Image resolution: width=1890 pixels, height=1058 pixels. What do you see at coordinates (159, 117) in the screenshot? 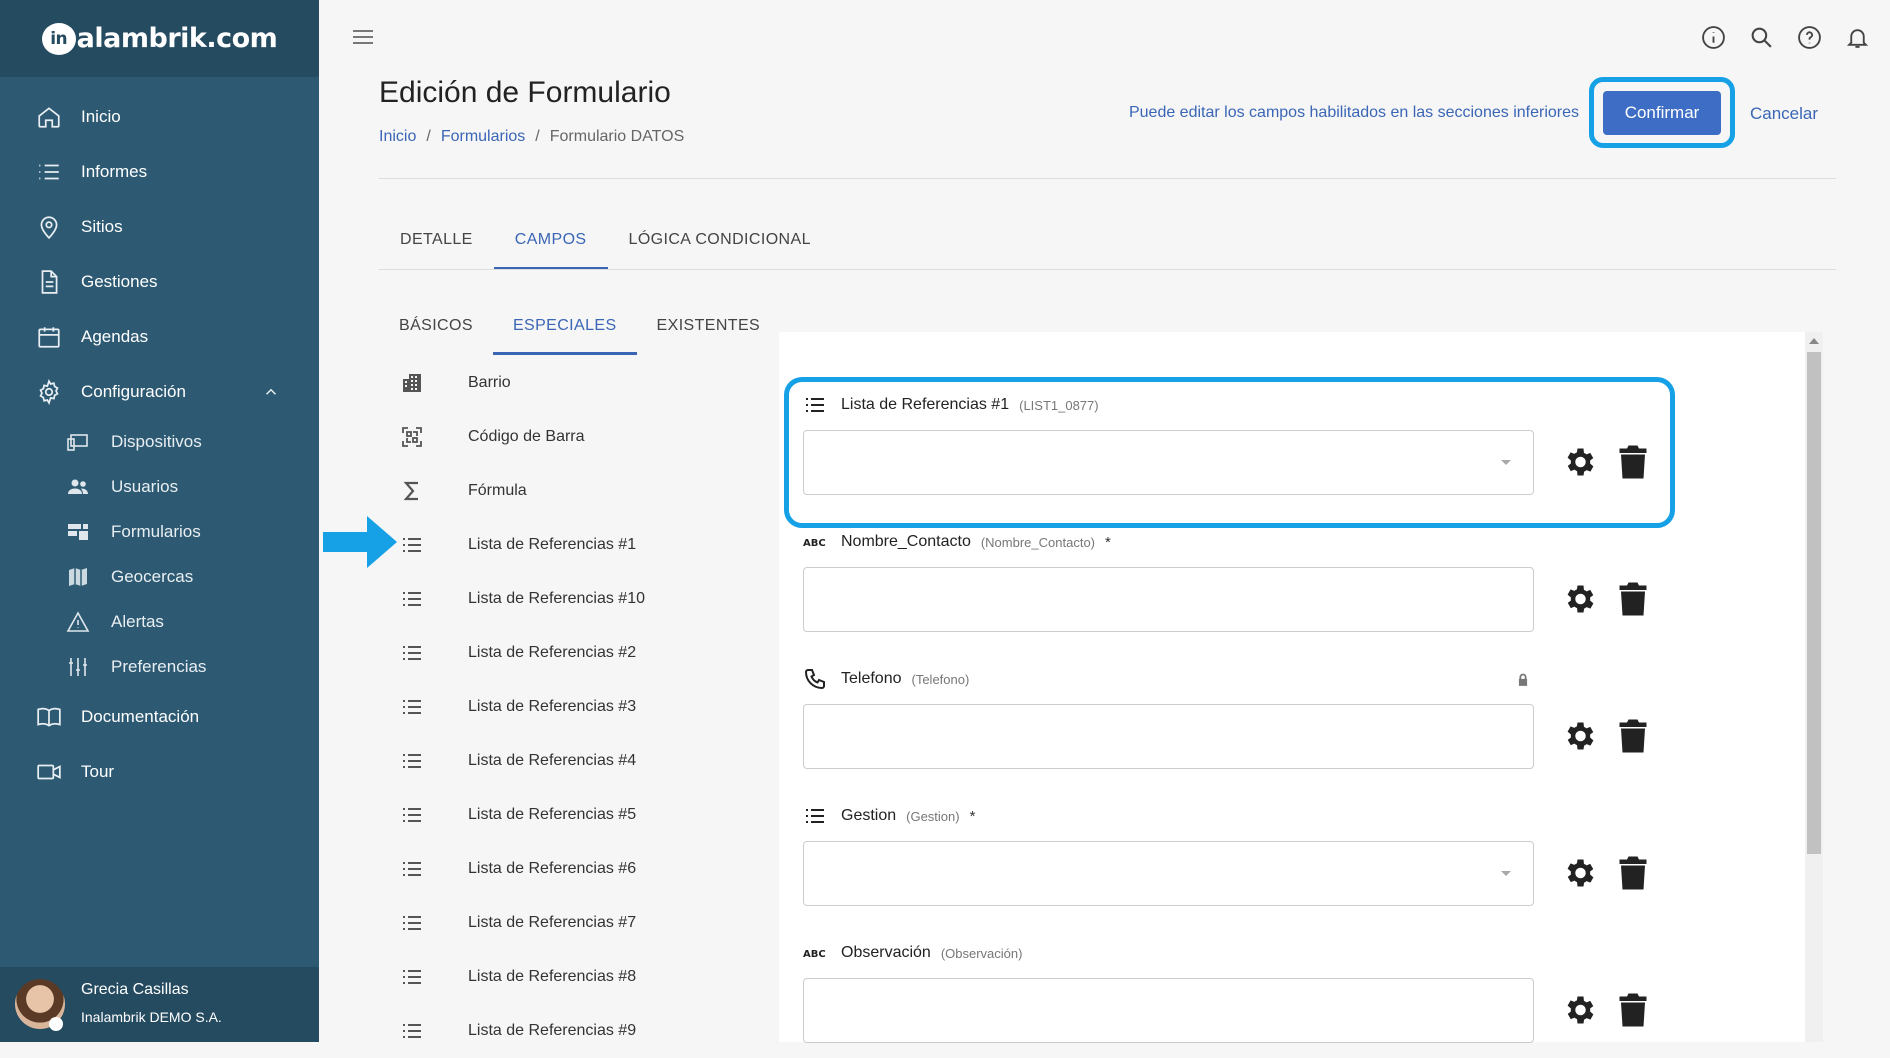
I see `sidebar-item-inicio: Inicio` at bounding box center [159, 117].